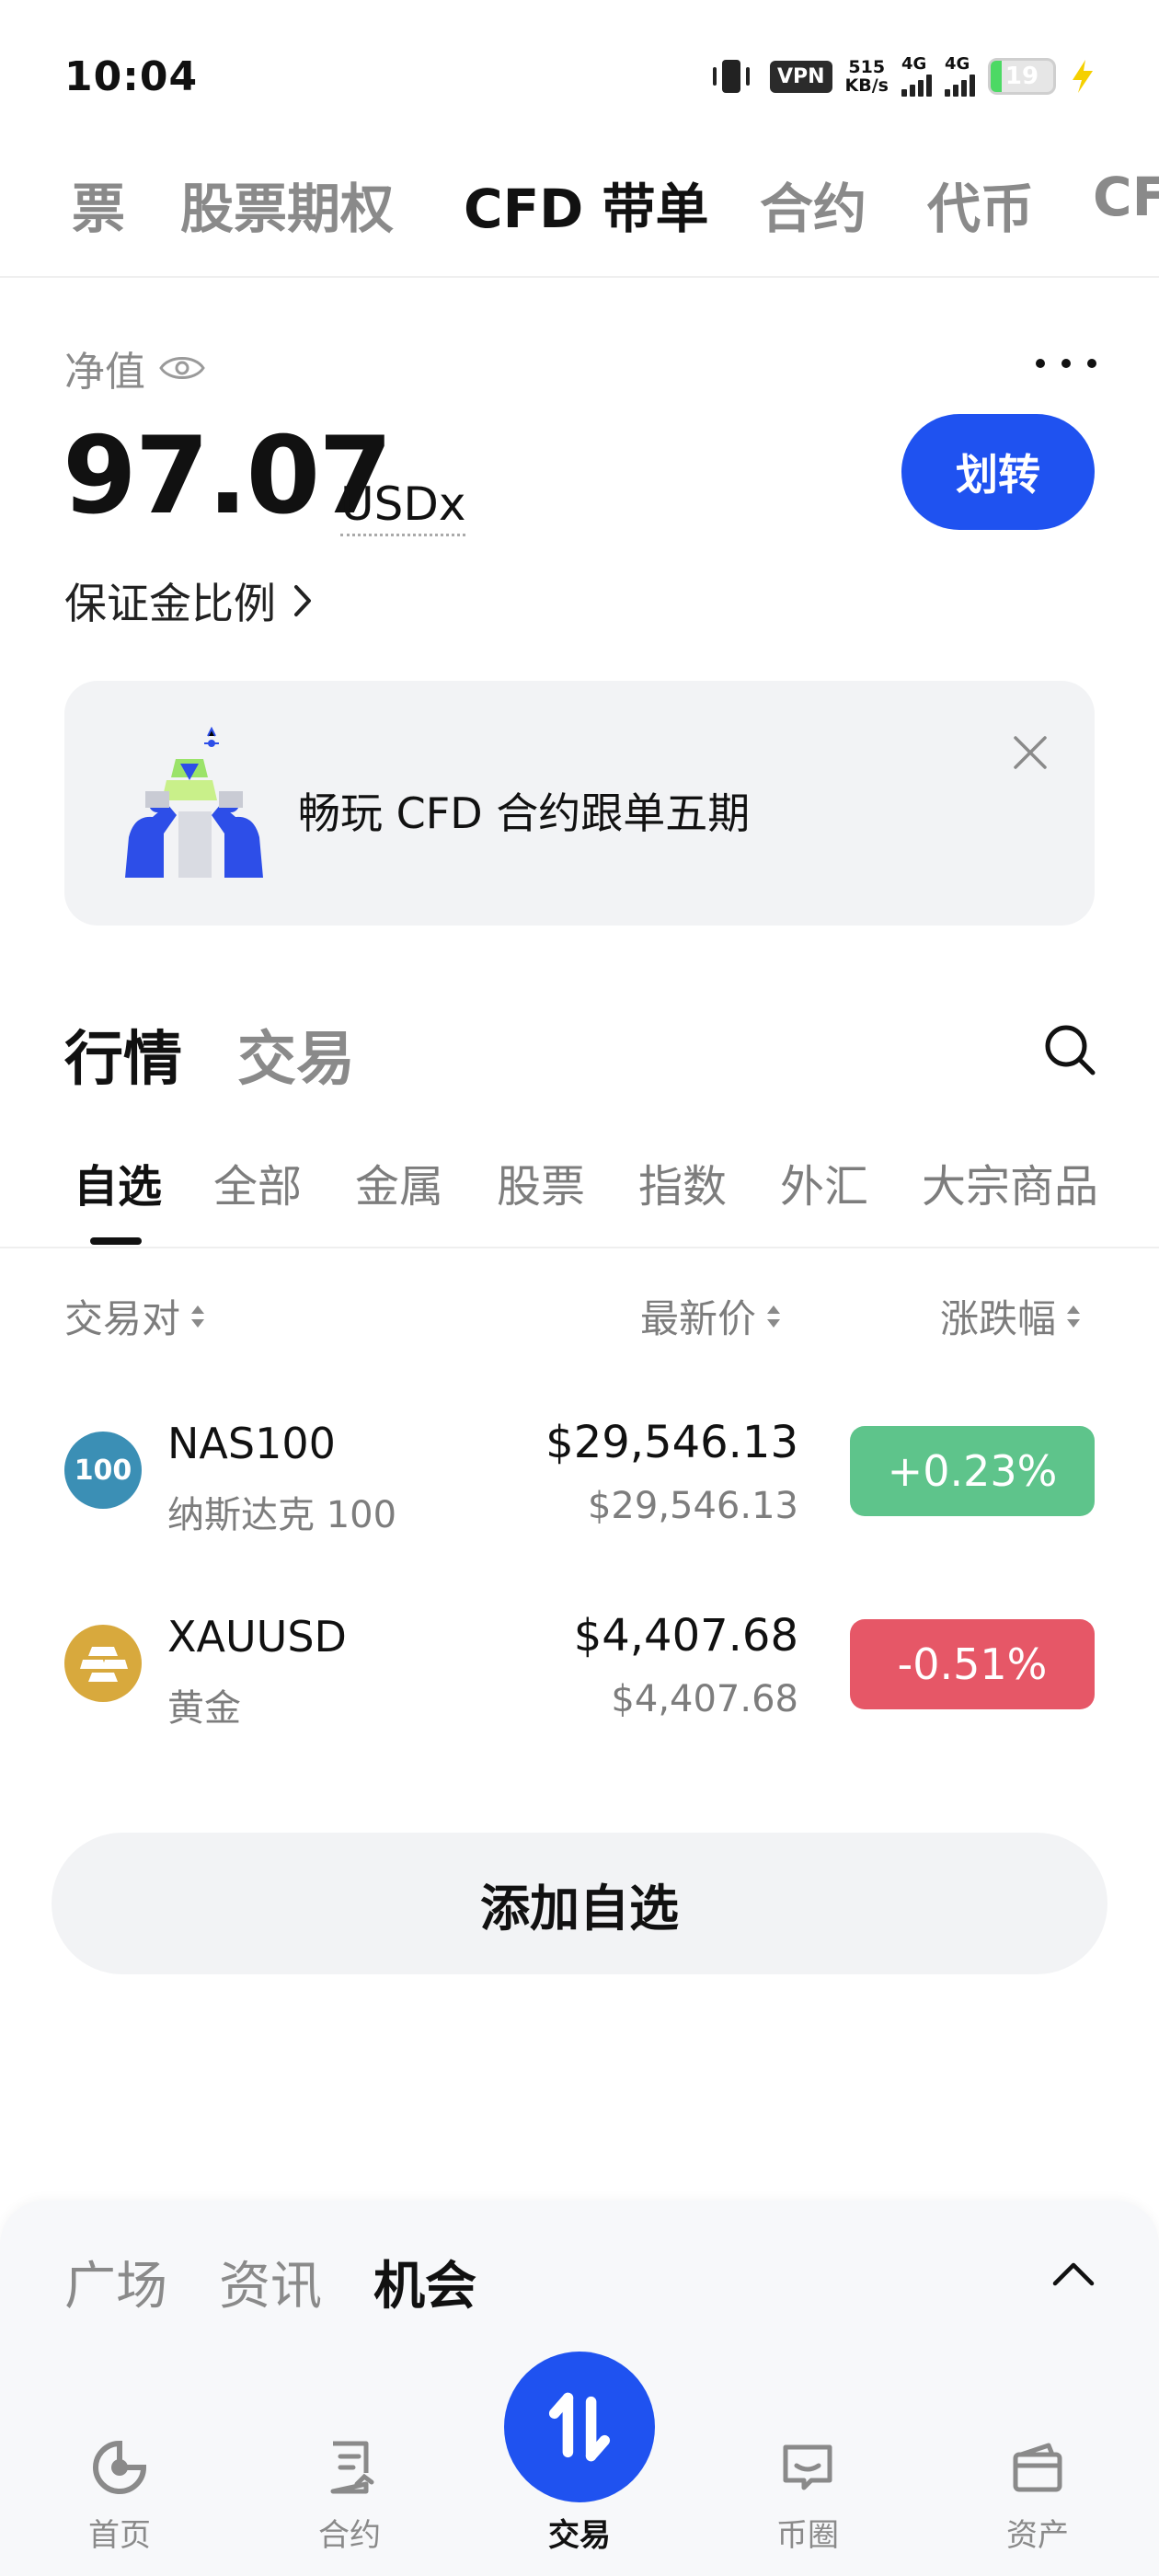  What do you see at coordinates (698, 1318) in the screenshot?
I see `column-header-price-label: 最新价` at bounding box center [698, 1318].